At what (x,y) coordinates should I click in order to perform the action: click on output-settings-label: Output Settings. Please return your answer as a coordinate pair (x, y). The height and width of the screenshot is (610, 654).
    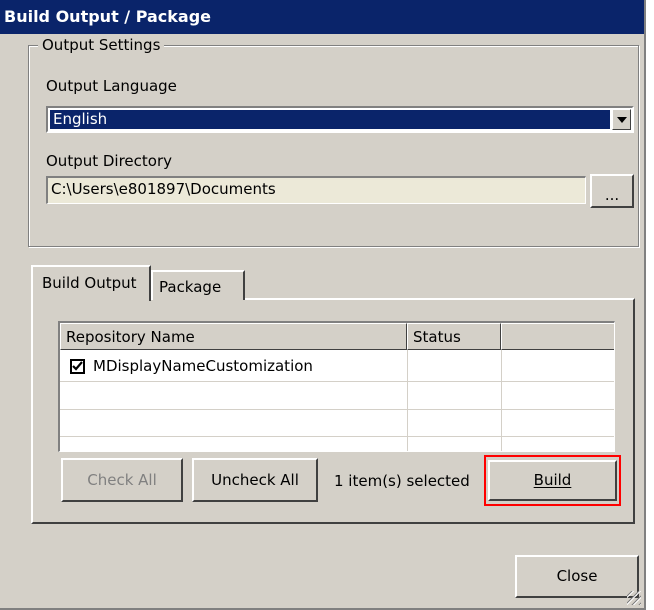
    Looking at the image, I should click on (101, 45).